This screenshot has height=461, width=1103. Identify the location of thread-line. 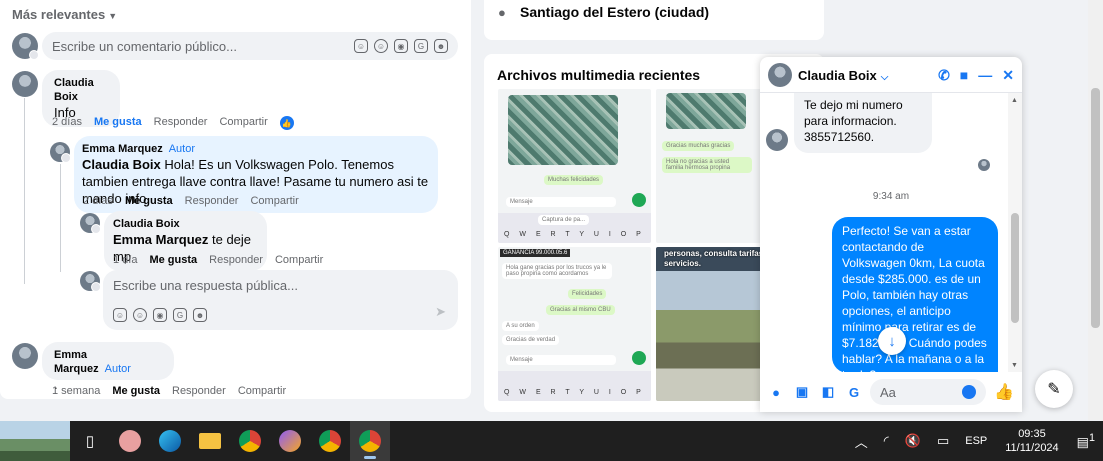
(60, 218).